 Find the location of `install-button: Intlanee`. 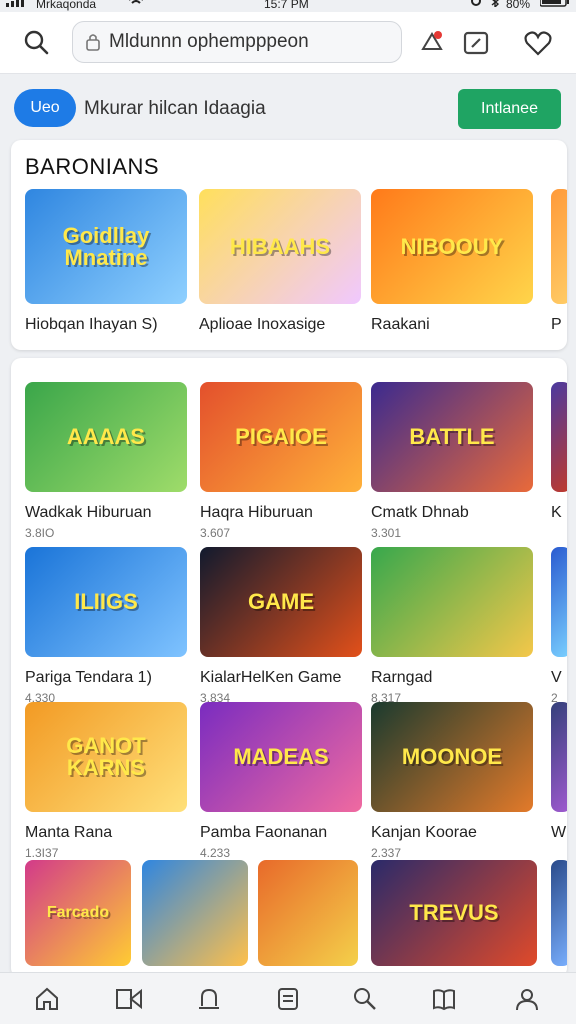

install-button: Intlanee is located at coordinates (509, 109).